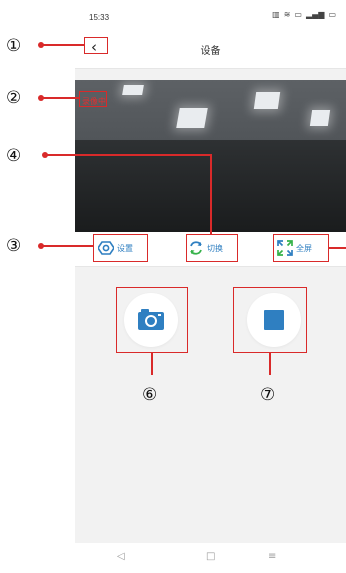 The image size is (346, 573). What do you see at coordinates (14, 246) in the screenshot?
I see `annotation-number-3: ③` at bounding box center [14, 246].